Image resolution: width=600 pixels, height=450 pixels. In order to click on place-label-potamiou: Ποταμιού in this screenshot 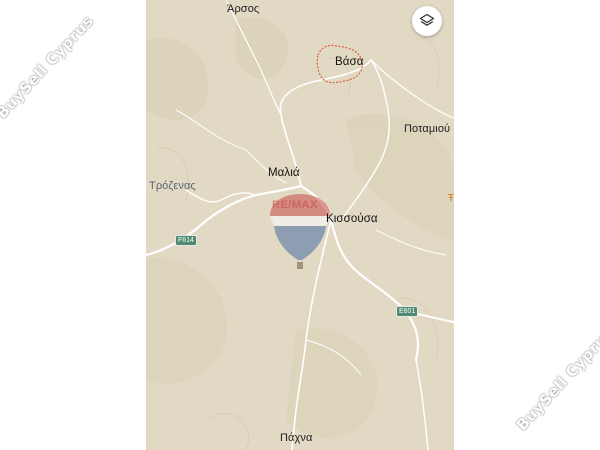, I will do `click(427, 129)`.